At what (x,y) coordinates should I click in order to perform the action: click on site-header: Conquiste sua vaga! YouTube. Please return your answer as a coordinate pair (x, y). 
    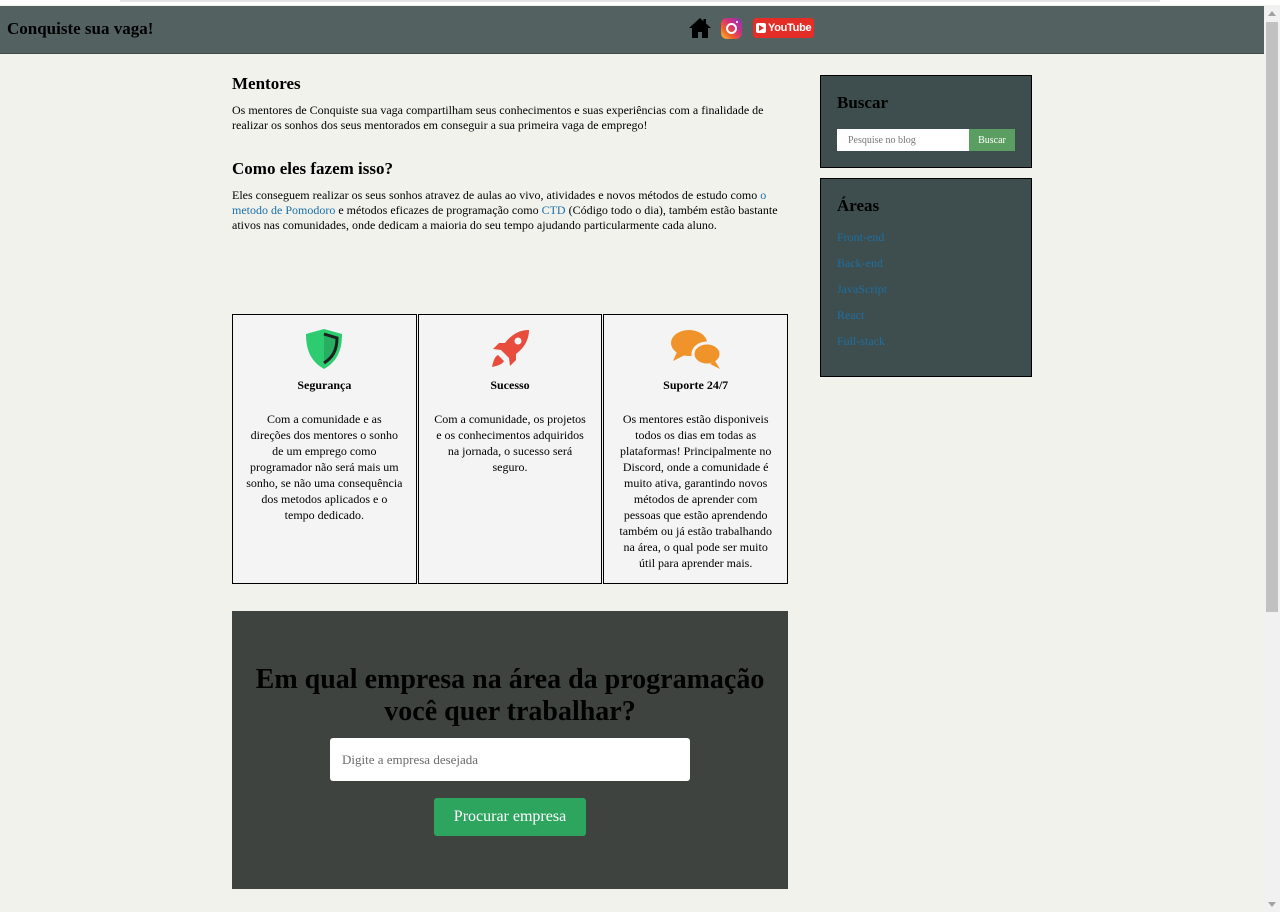
    Looking at the image, I should click on (632, 30).